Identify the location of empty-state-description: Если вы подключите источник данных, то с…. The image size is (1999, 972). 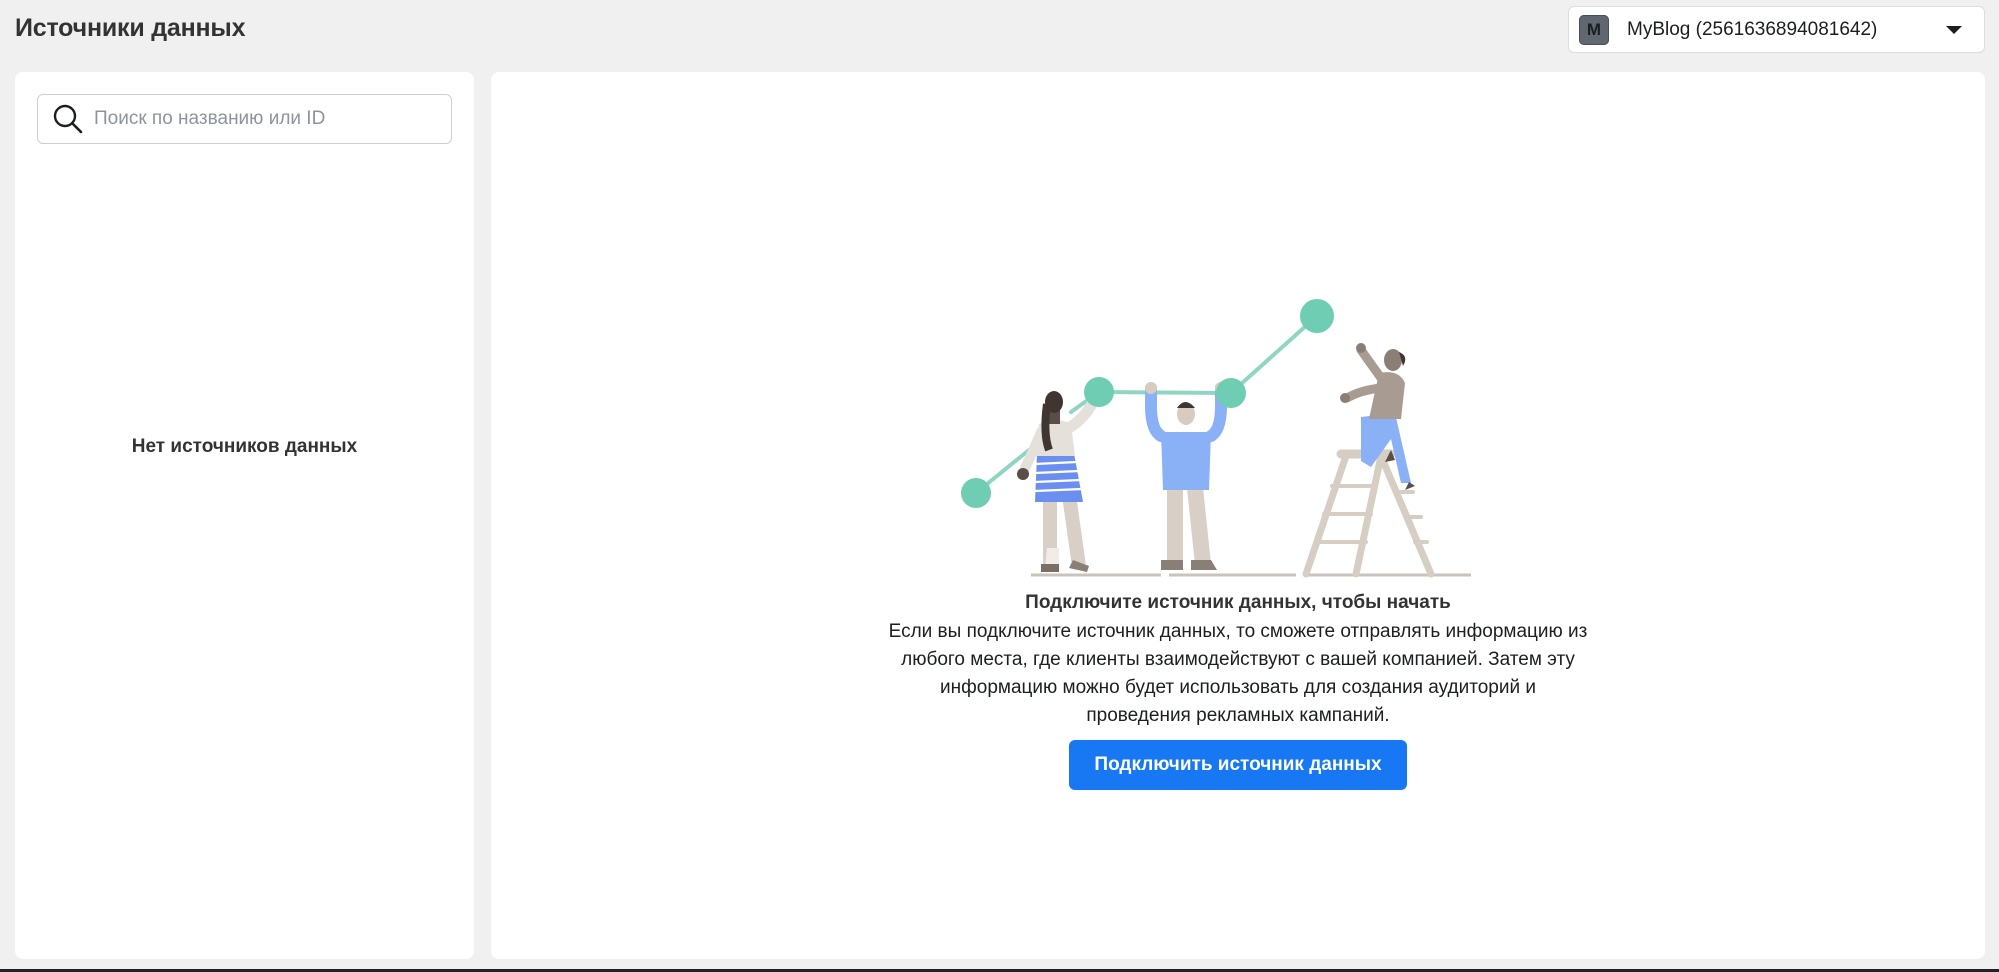
(1238, 673).